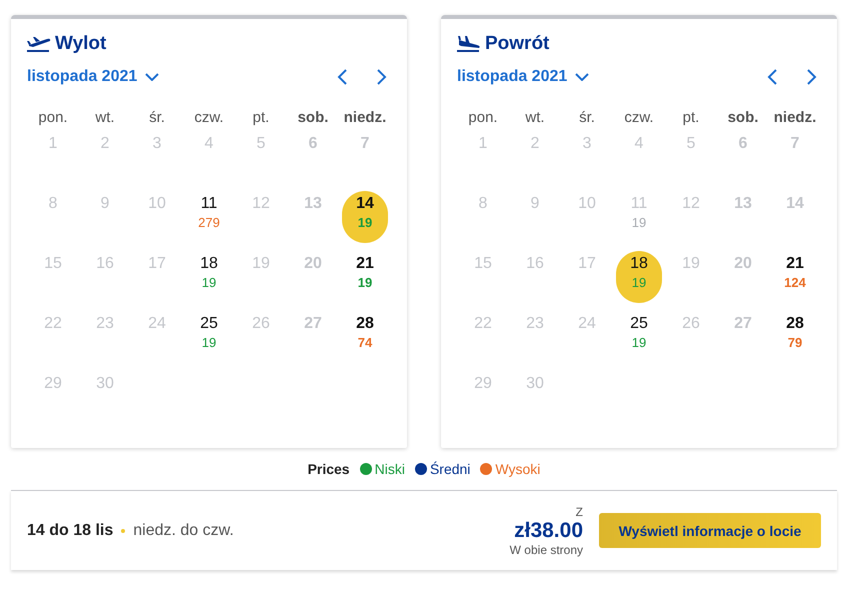  I want to click on calendar-day: 11 279, so click(209, 217).